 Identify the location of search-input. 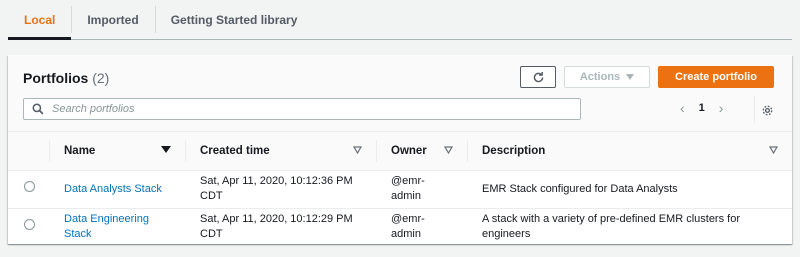
(312, 109).